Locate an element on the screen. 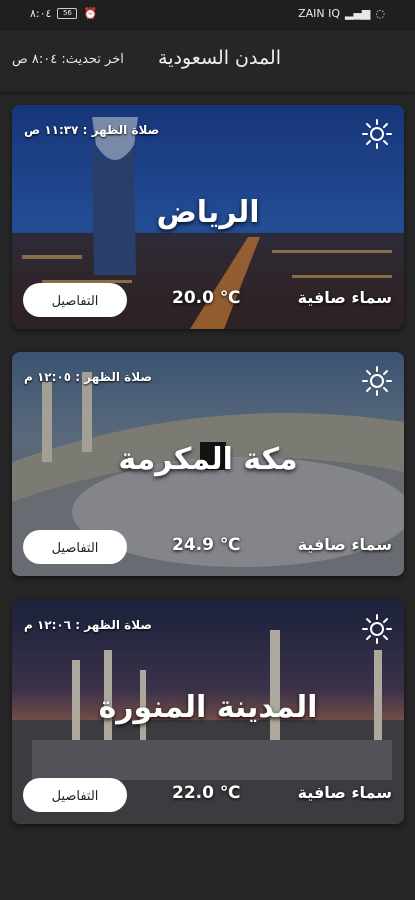 The width and height of the screenshot is (415, 900). prayer-time: صلاة الظهر : ١٢:٠٥ م is located at coordinates (88, 377).